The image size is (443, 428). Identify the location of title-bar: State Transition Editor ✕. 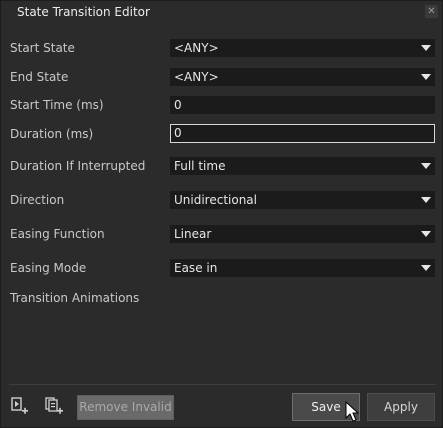
(221, 13).